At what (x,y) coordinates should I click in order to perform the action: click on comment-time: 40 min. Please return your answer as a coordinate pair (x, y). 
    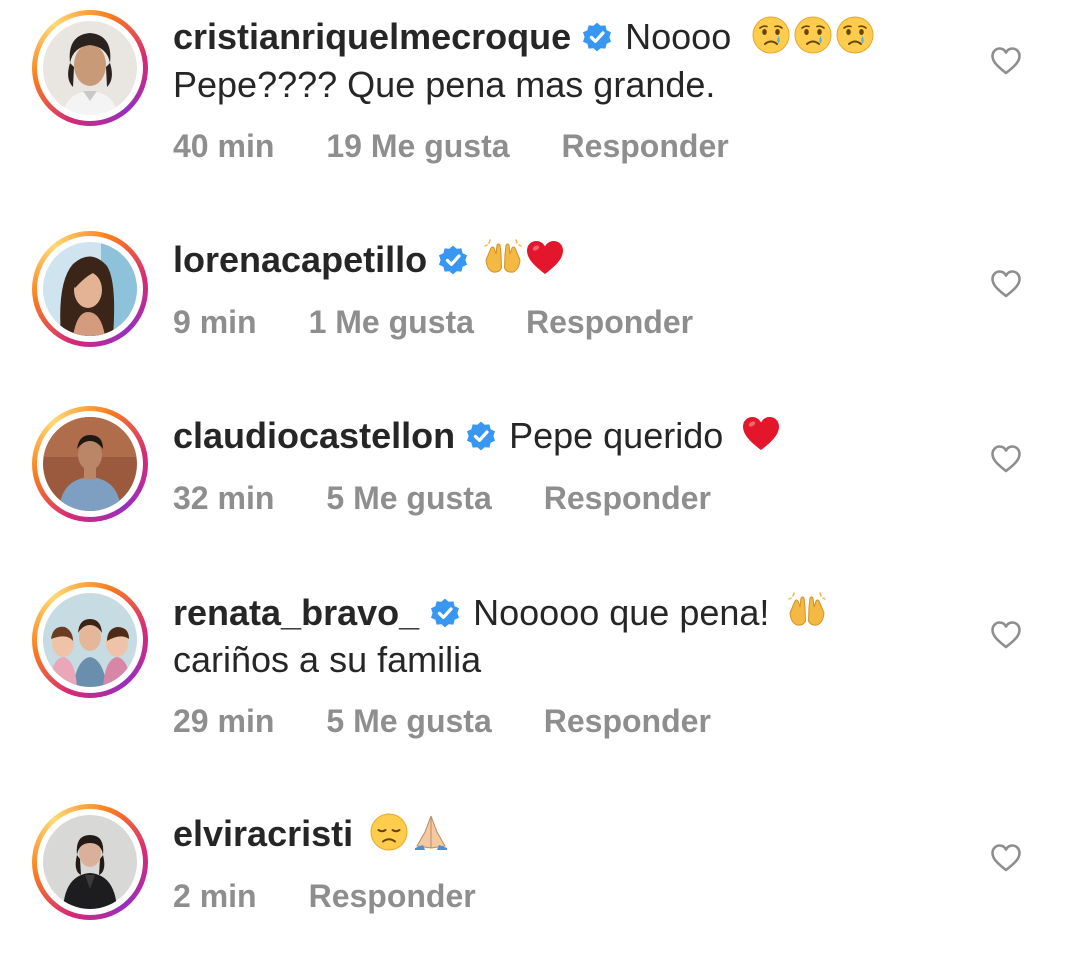
    Looking at the image, I should click on (224, 146).